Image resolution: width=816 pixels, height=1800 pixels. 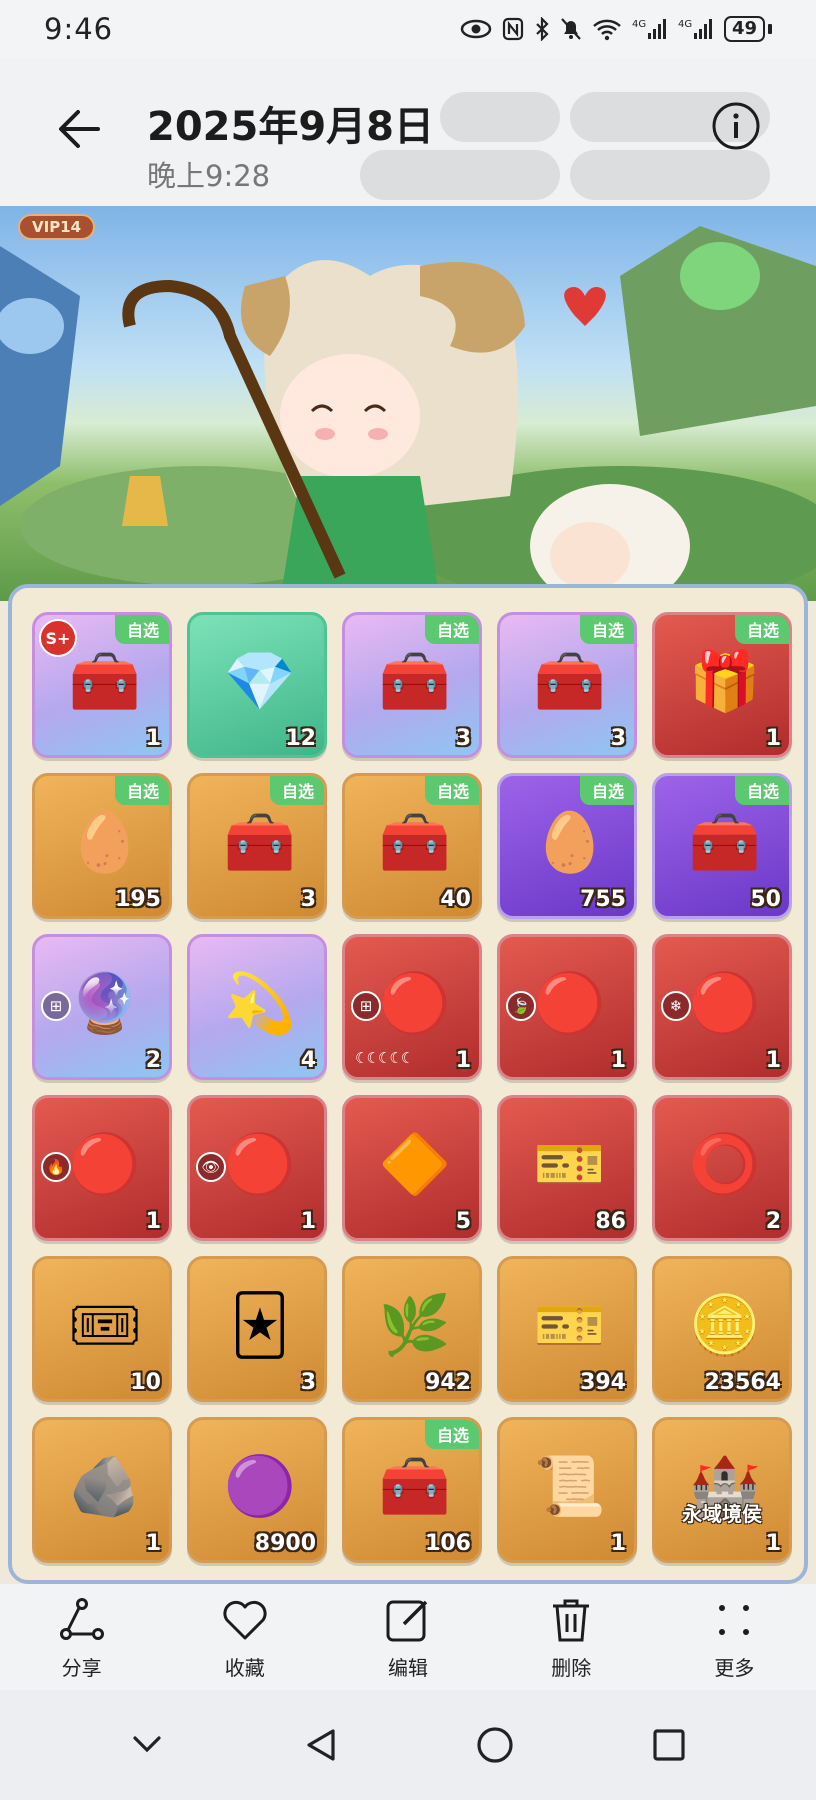 What do you see at coordinates (105, 1485) in the screenshot?
I see `item-icon: 🪨` at bounding box center [105, 1485].